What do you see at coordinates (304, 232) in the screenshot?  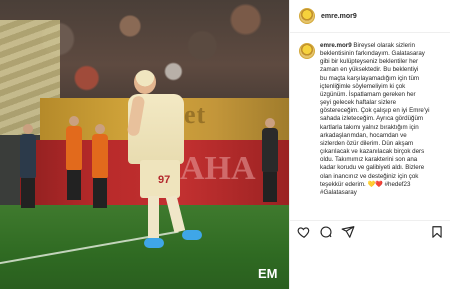 I see `heart-icon` at bounding box center [304, 232].